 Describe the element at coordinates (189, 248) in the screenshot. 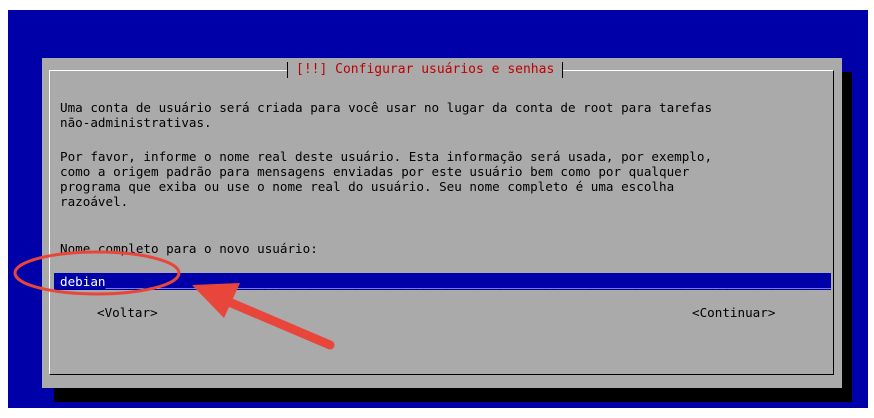

I see `field-prompt: Nome completo para o novo usuário:` at that location.